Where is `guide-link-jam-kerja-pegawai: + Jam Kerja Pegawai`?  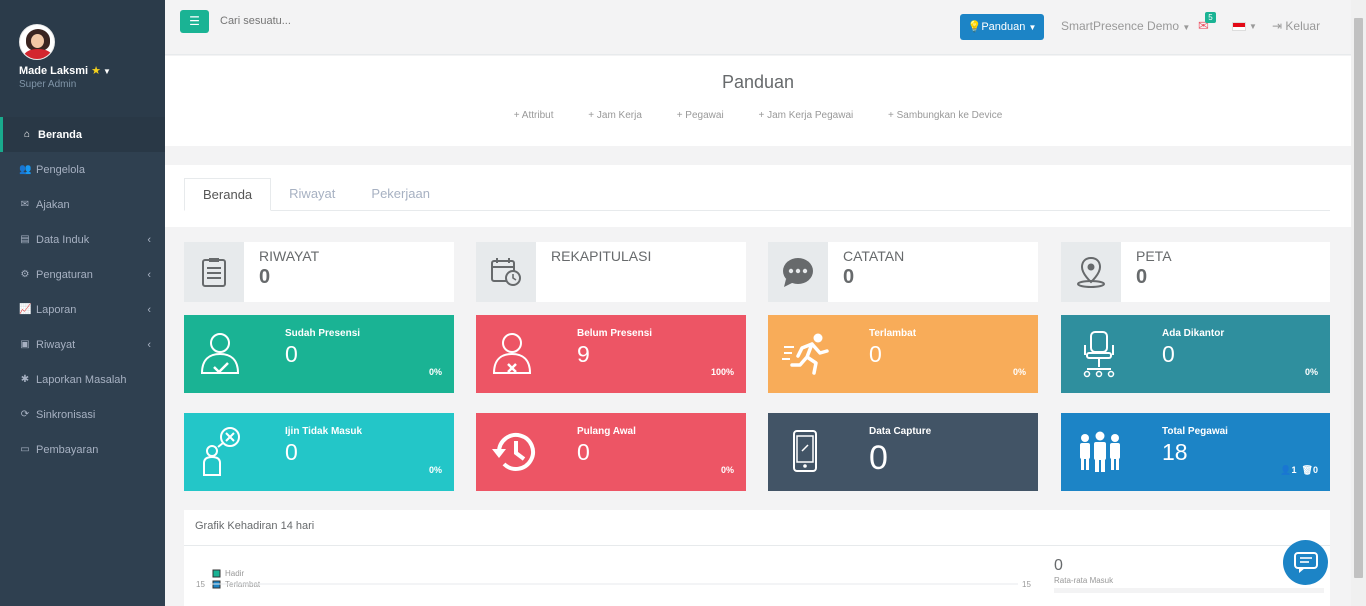 guide-link-jam-kerja-pegawai: + Jam Kerja Pegawai is located at coordinates (805, 115).